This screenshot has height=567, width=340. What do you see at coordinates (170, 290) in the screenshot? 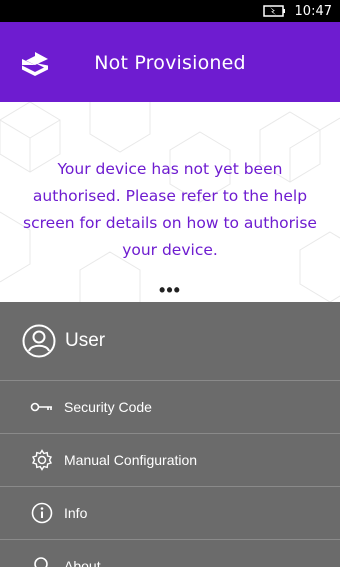
I see `more-options-button: •••` at bounding box center [170, 290].